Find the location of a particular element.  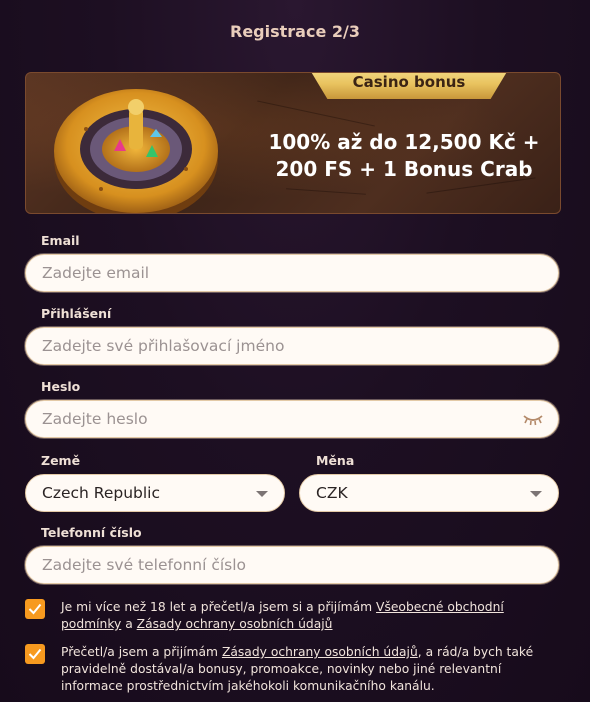

email-label: Email is located at coordinates (60, 240).